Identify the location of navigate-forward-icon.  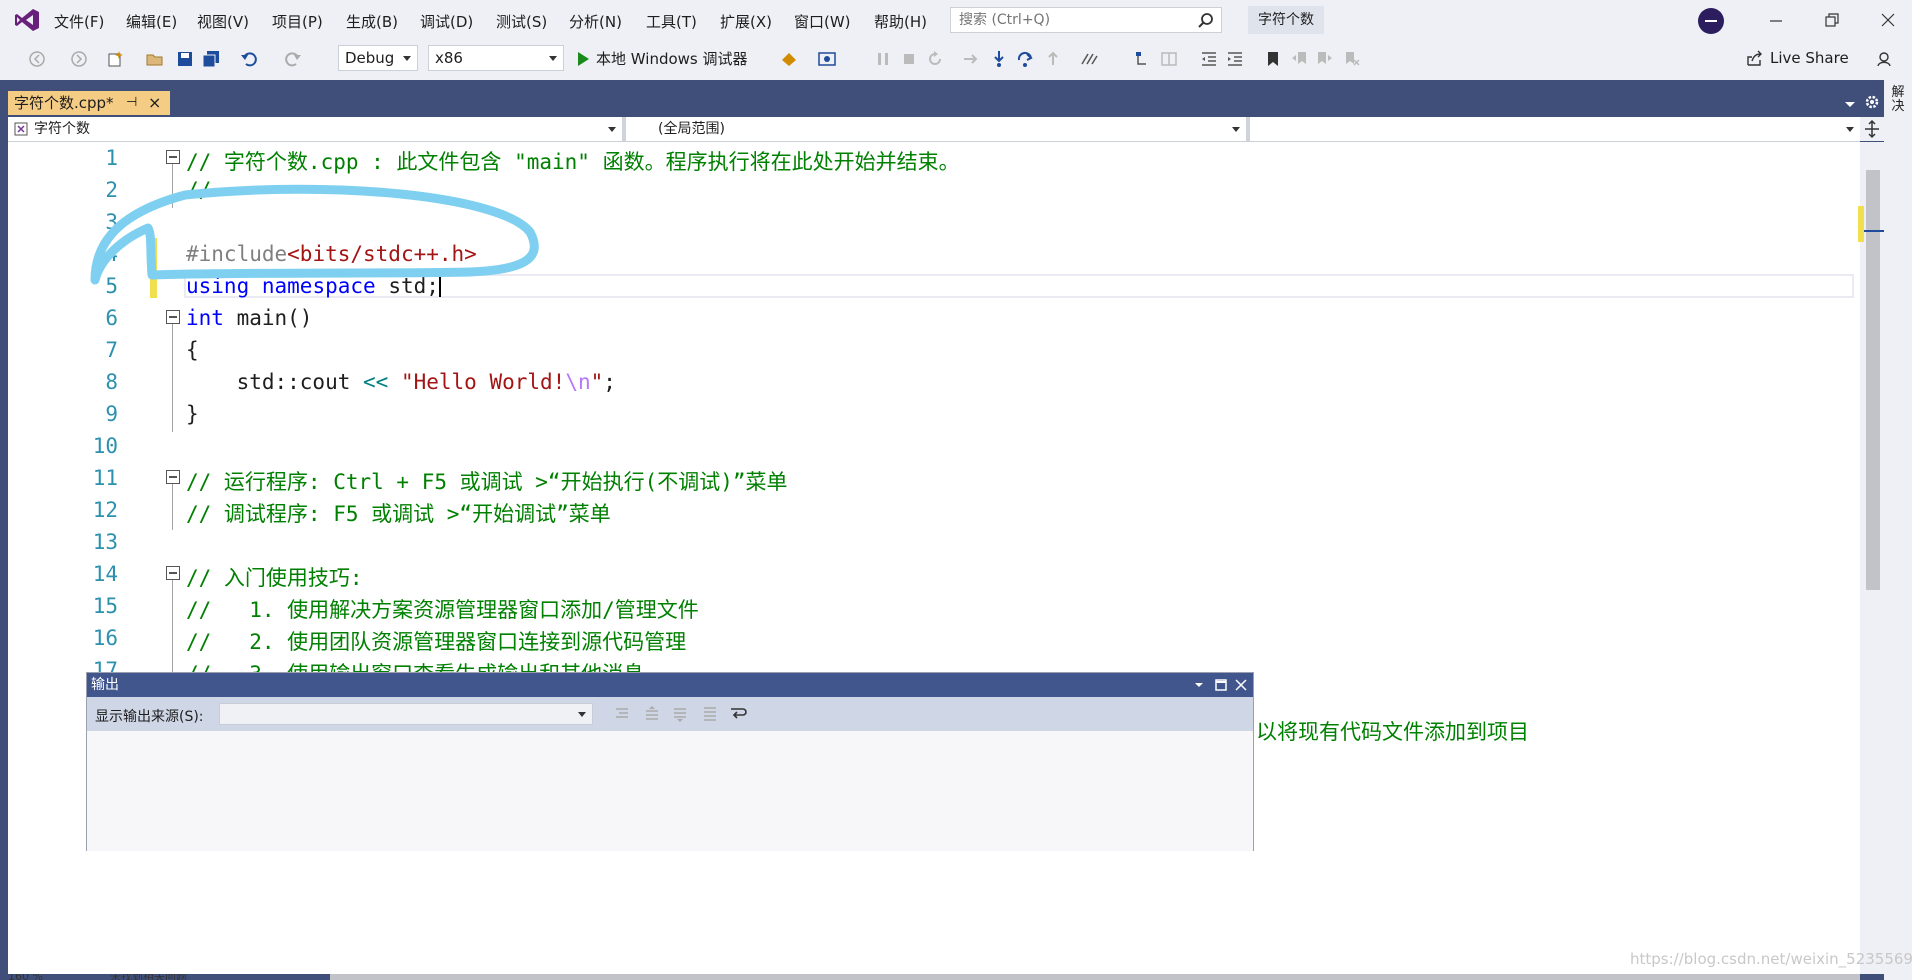
(79, 59).